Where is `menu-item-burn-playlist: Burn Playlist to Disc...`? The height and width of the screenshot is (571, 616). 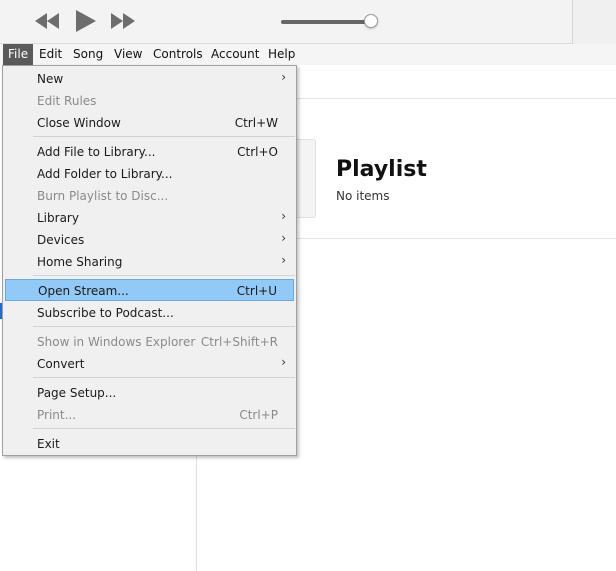
menu-item-burn-playlist: Burn Playlist to Disc... is located at coordinates (149, 196).